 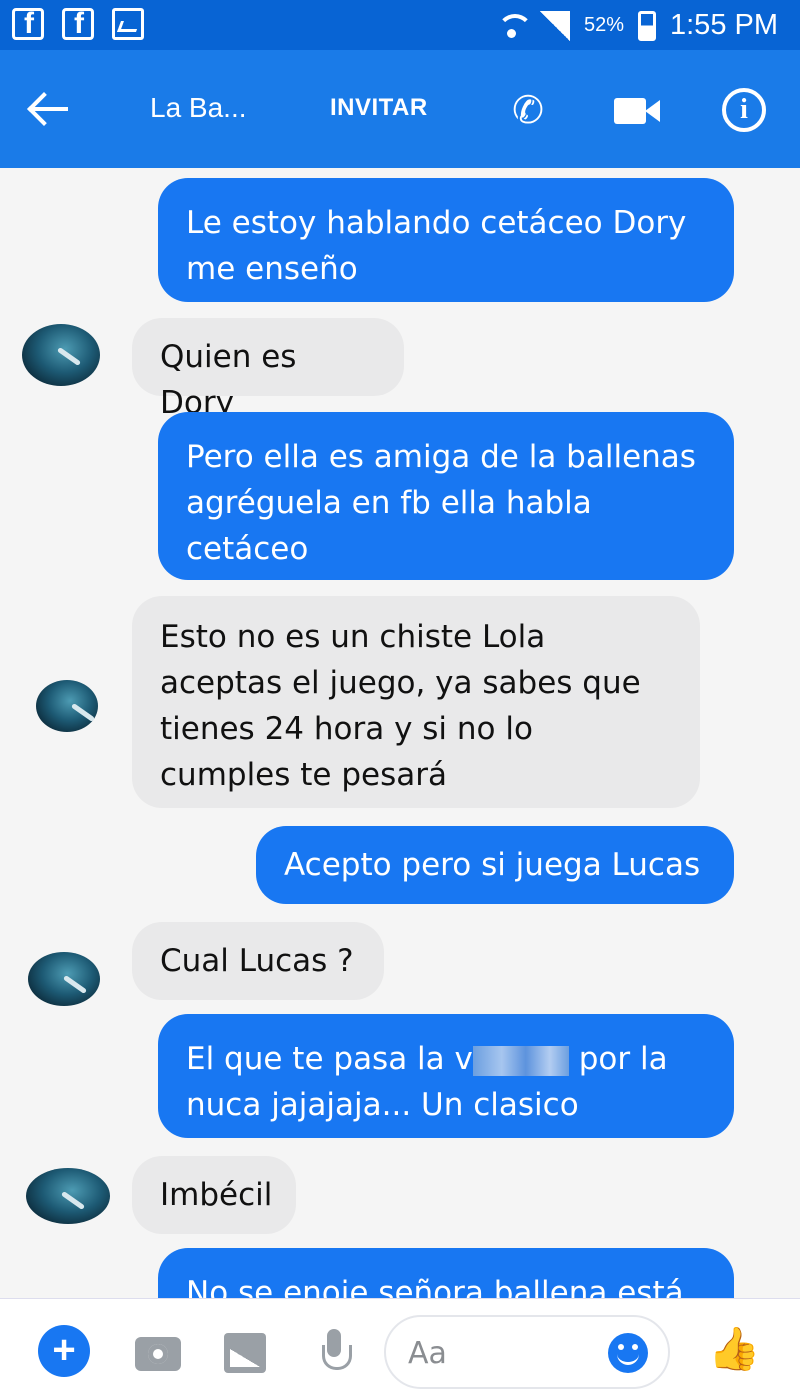 What do you see at coordinates (637, 111) in the screenshot?
I see `video-camera-icon` at bounding box center [637, 111].